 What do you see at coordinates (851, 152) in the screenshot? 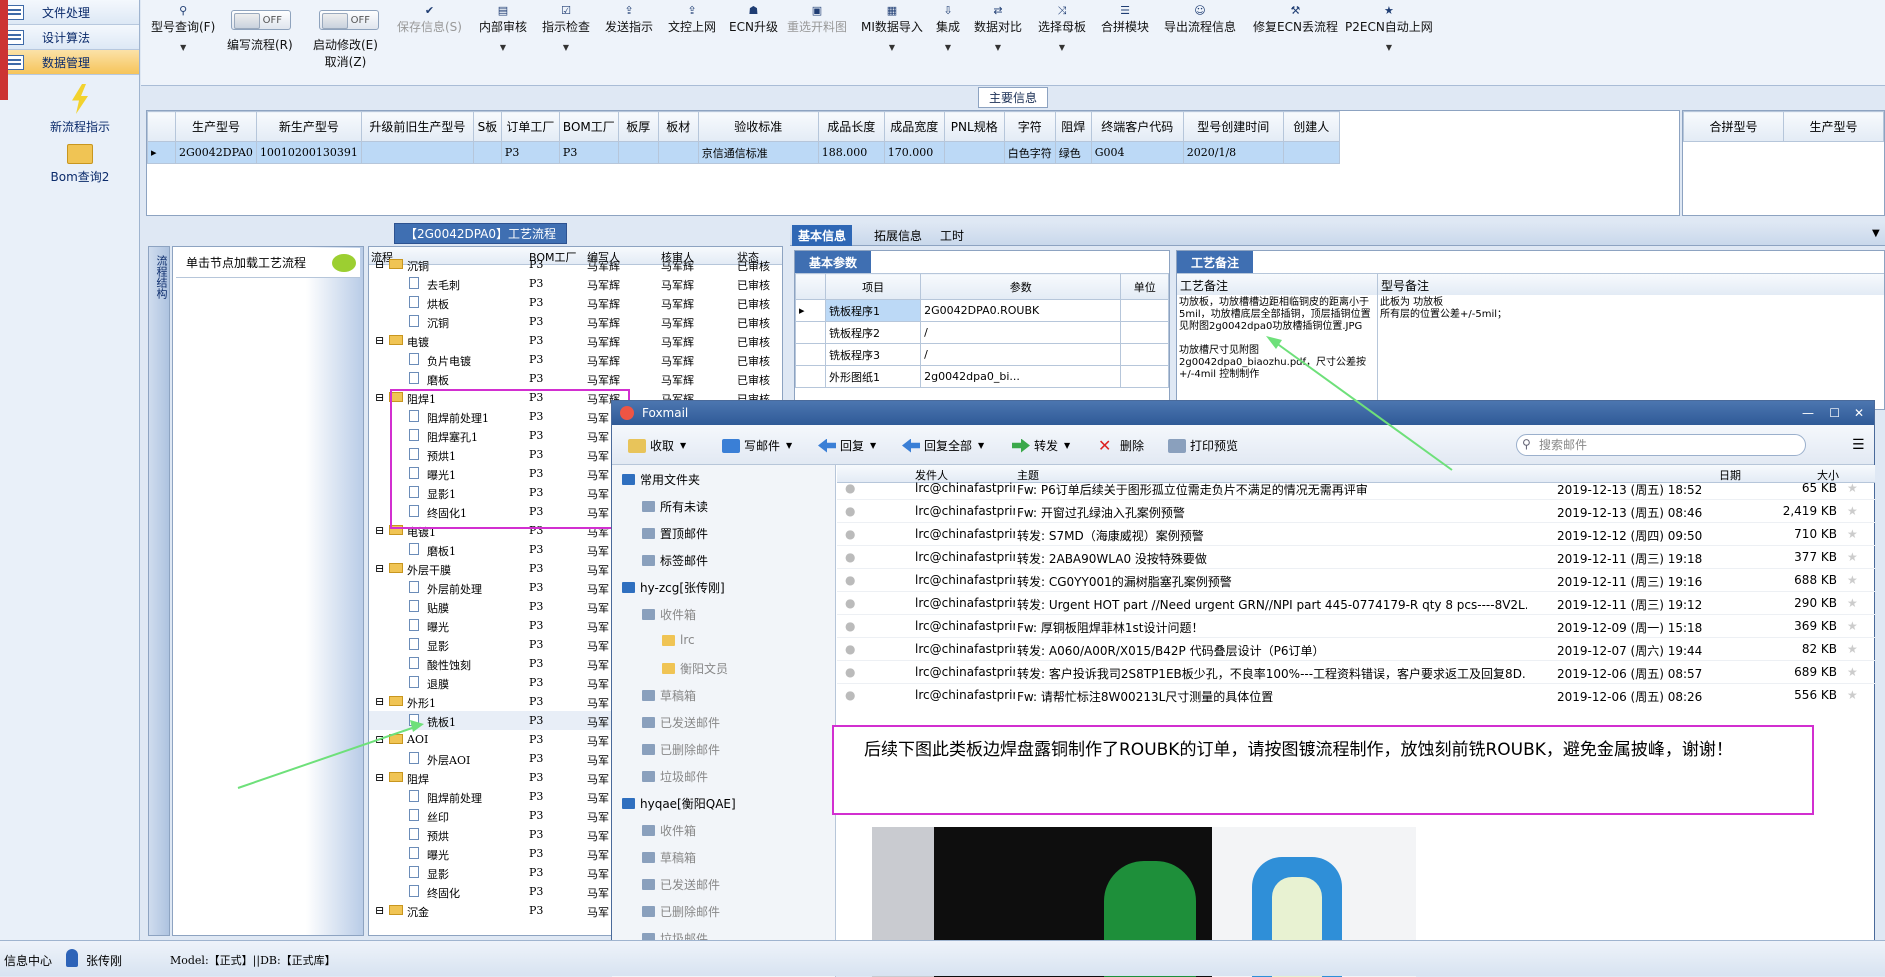
I see `table-cell: 188.000` at bounding box center [851, 152].